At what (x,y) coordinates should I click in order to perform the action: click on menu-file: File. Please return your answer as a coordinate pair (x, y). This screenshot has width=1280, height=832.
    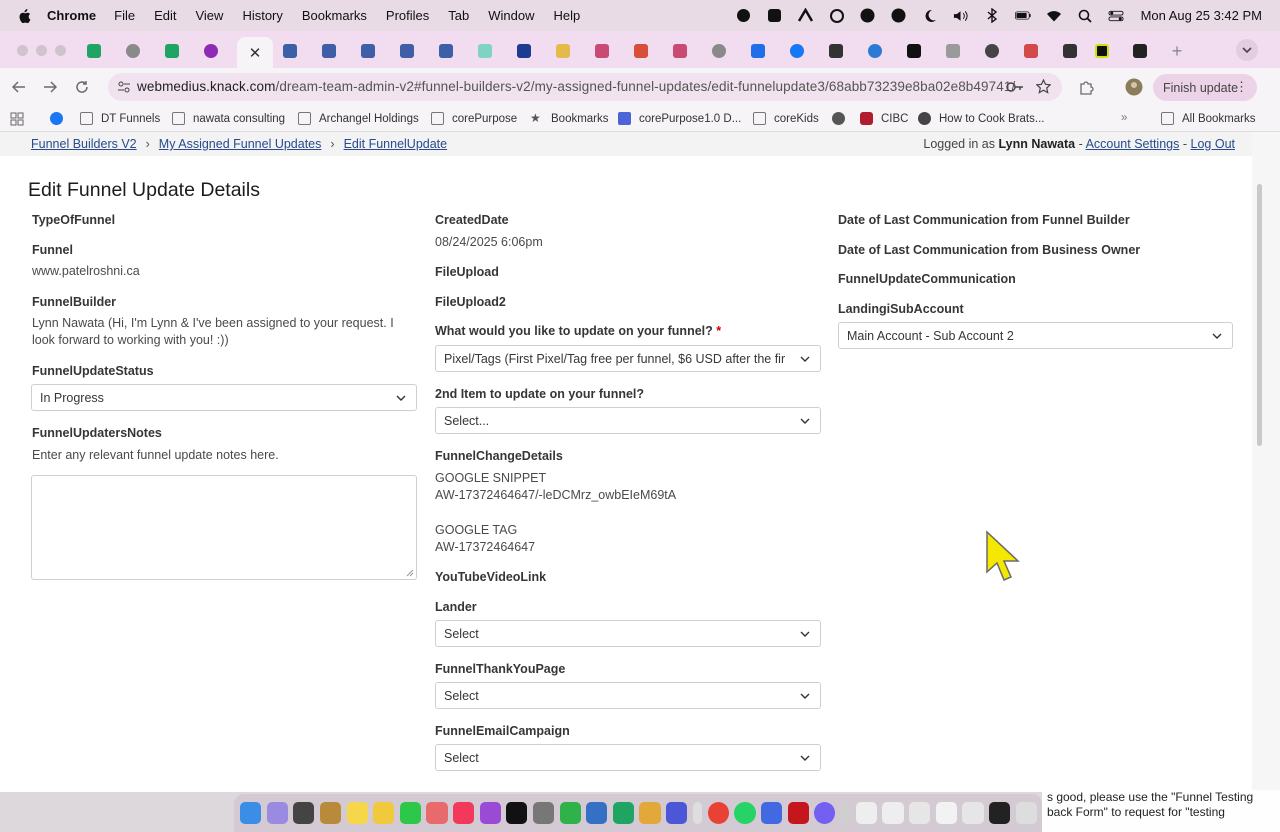
    Looking at the image, I should click on (124, 15).